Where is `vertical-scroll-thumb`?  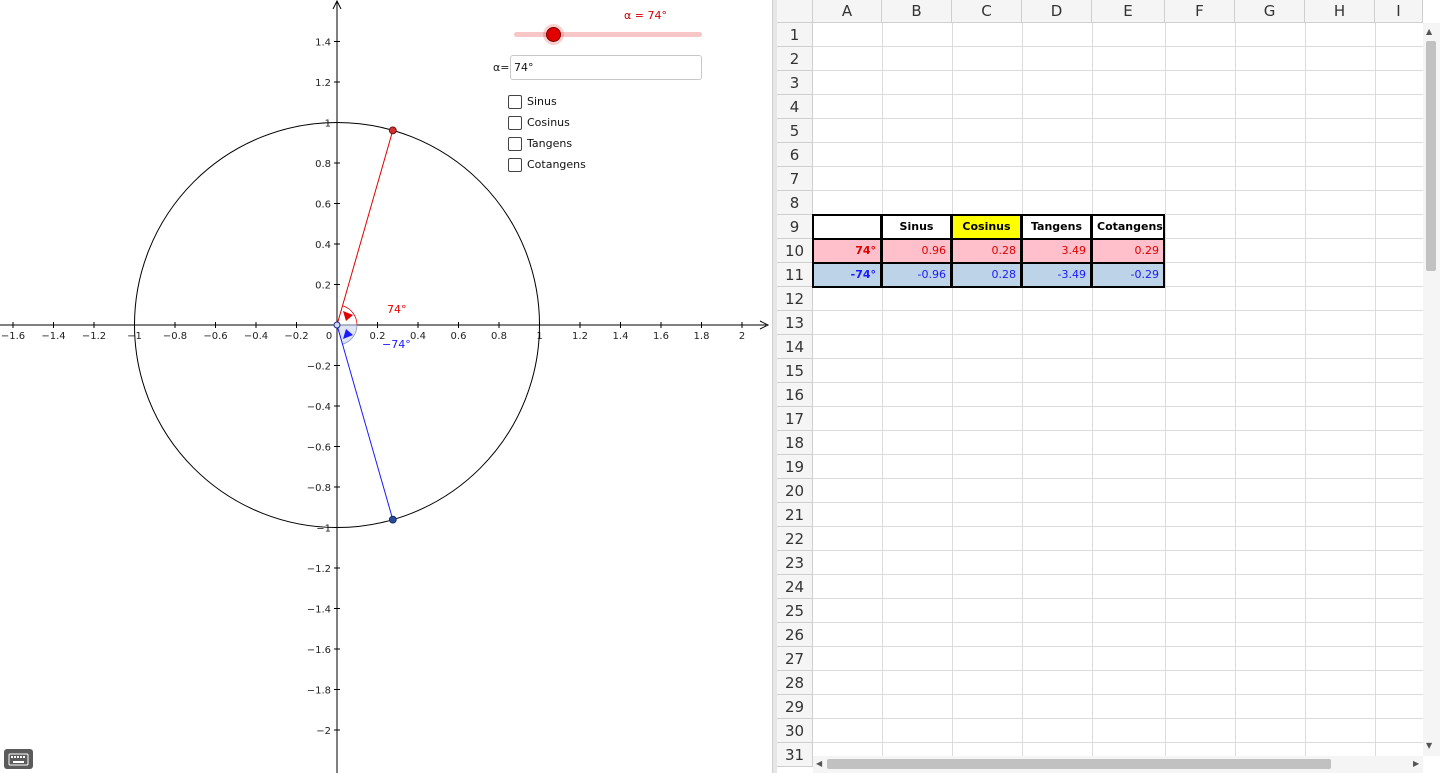 vertical-scroll-thumb is located at coordinates (1431, 156).